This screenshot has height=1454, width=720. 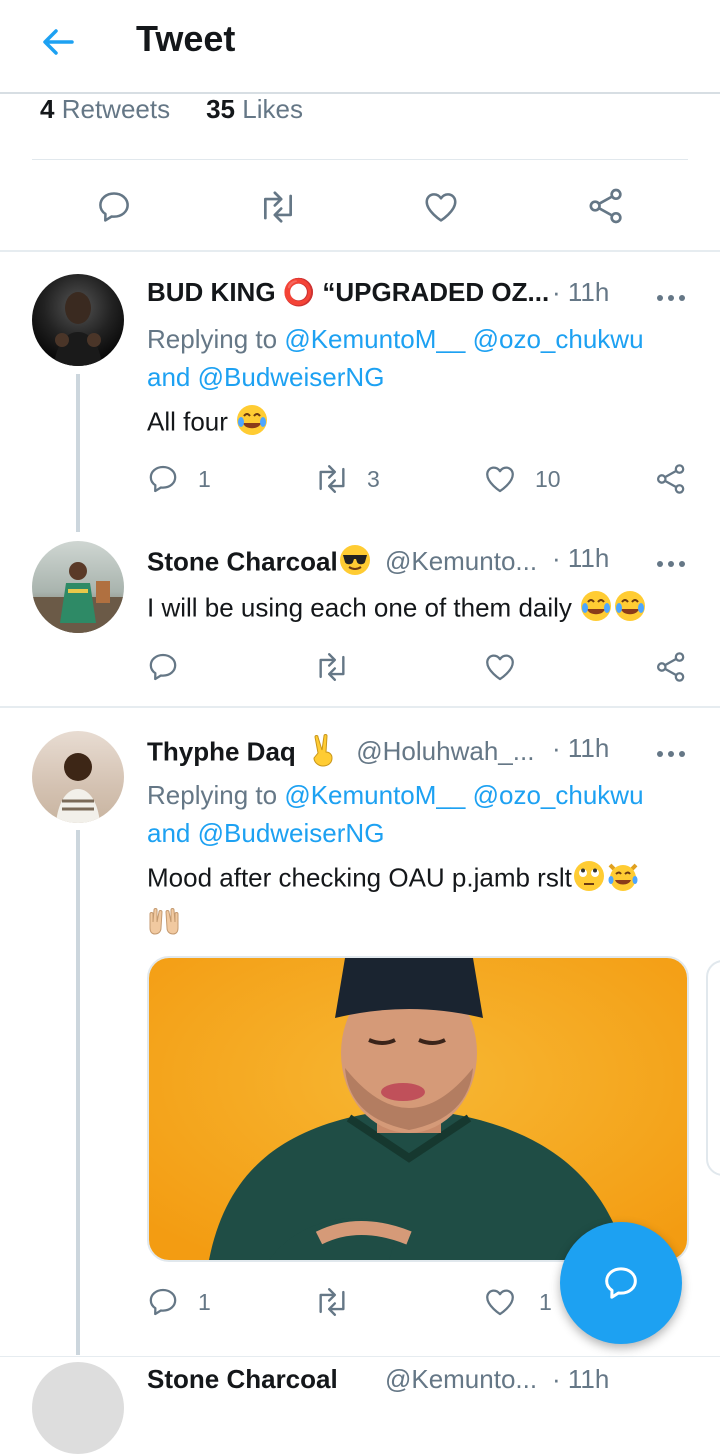 What do you see at coordinates (545, 1301) in the screenshot?
I see `like-count: 1` at bounding box center [545, 1301].